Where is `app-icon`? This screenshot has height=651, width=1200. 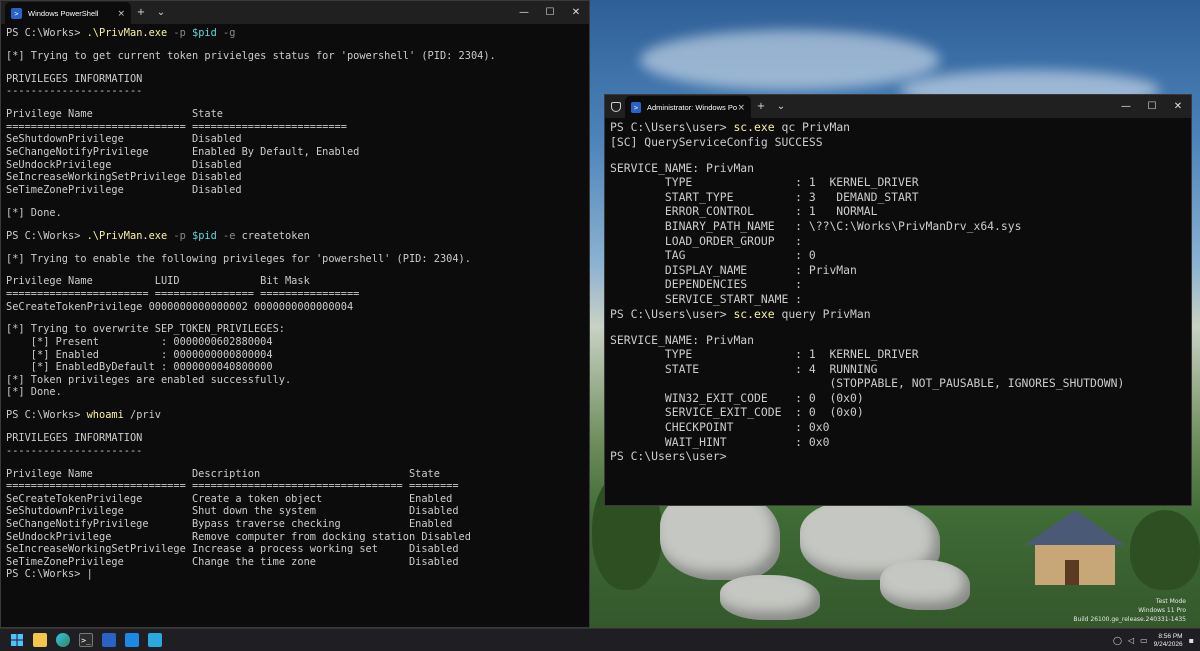 app-icon is located at coordinates (109, 640).